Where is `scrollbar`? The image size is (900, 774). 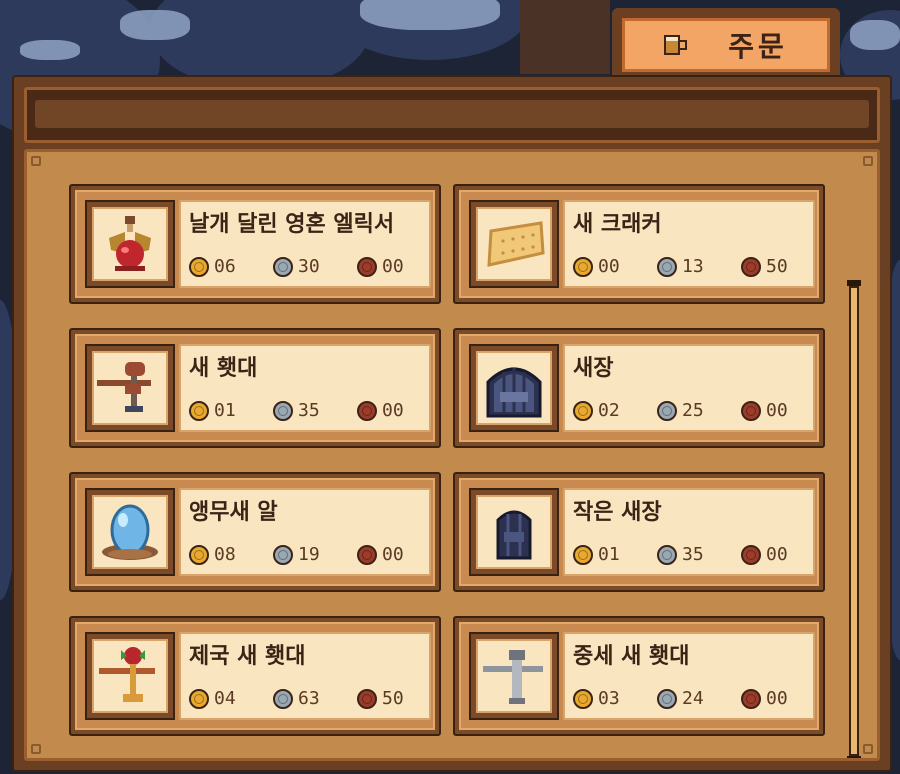 scrollbar is located at coordinates (854, 521).